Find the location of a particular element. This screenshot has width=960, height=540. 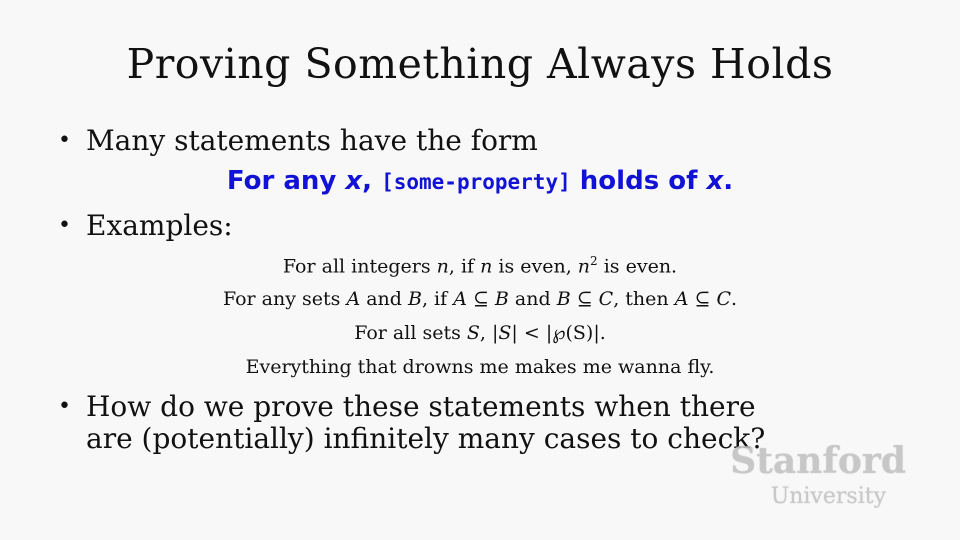

example-powerset: For all sets S, |S| < |℘(S)|. is located at coordinates (480, 333).